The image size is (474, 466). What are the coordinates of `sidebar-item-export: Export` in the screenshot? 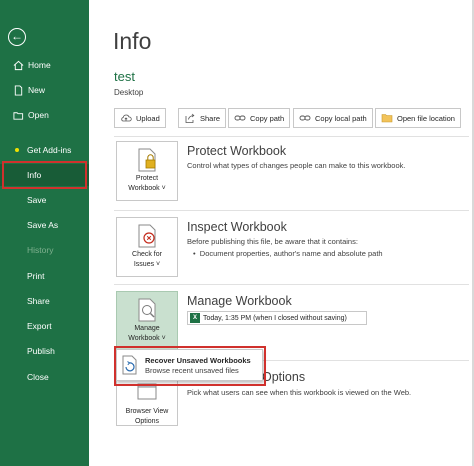 It's located at (44, 326).